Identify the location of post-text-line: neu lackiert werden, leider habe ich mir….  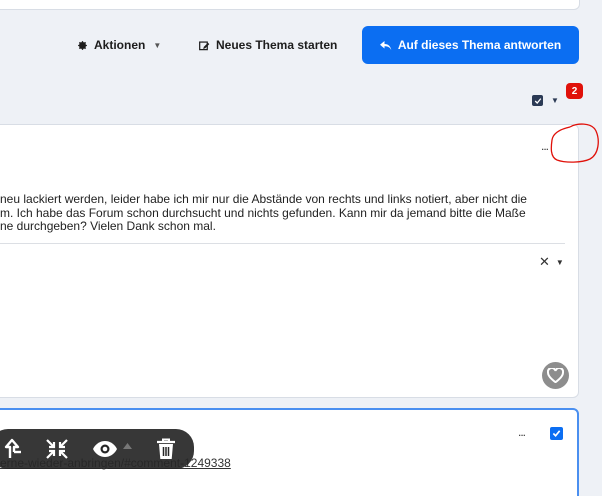
(263, 199).